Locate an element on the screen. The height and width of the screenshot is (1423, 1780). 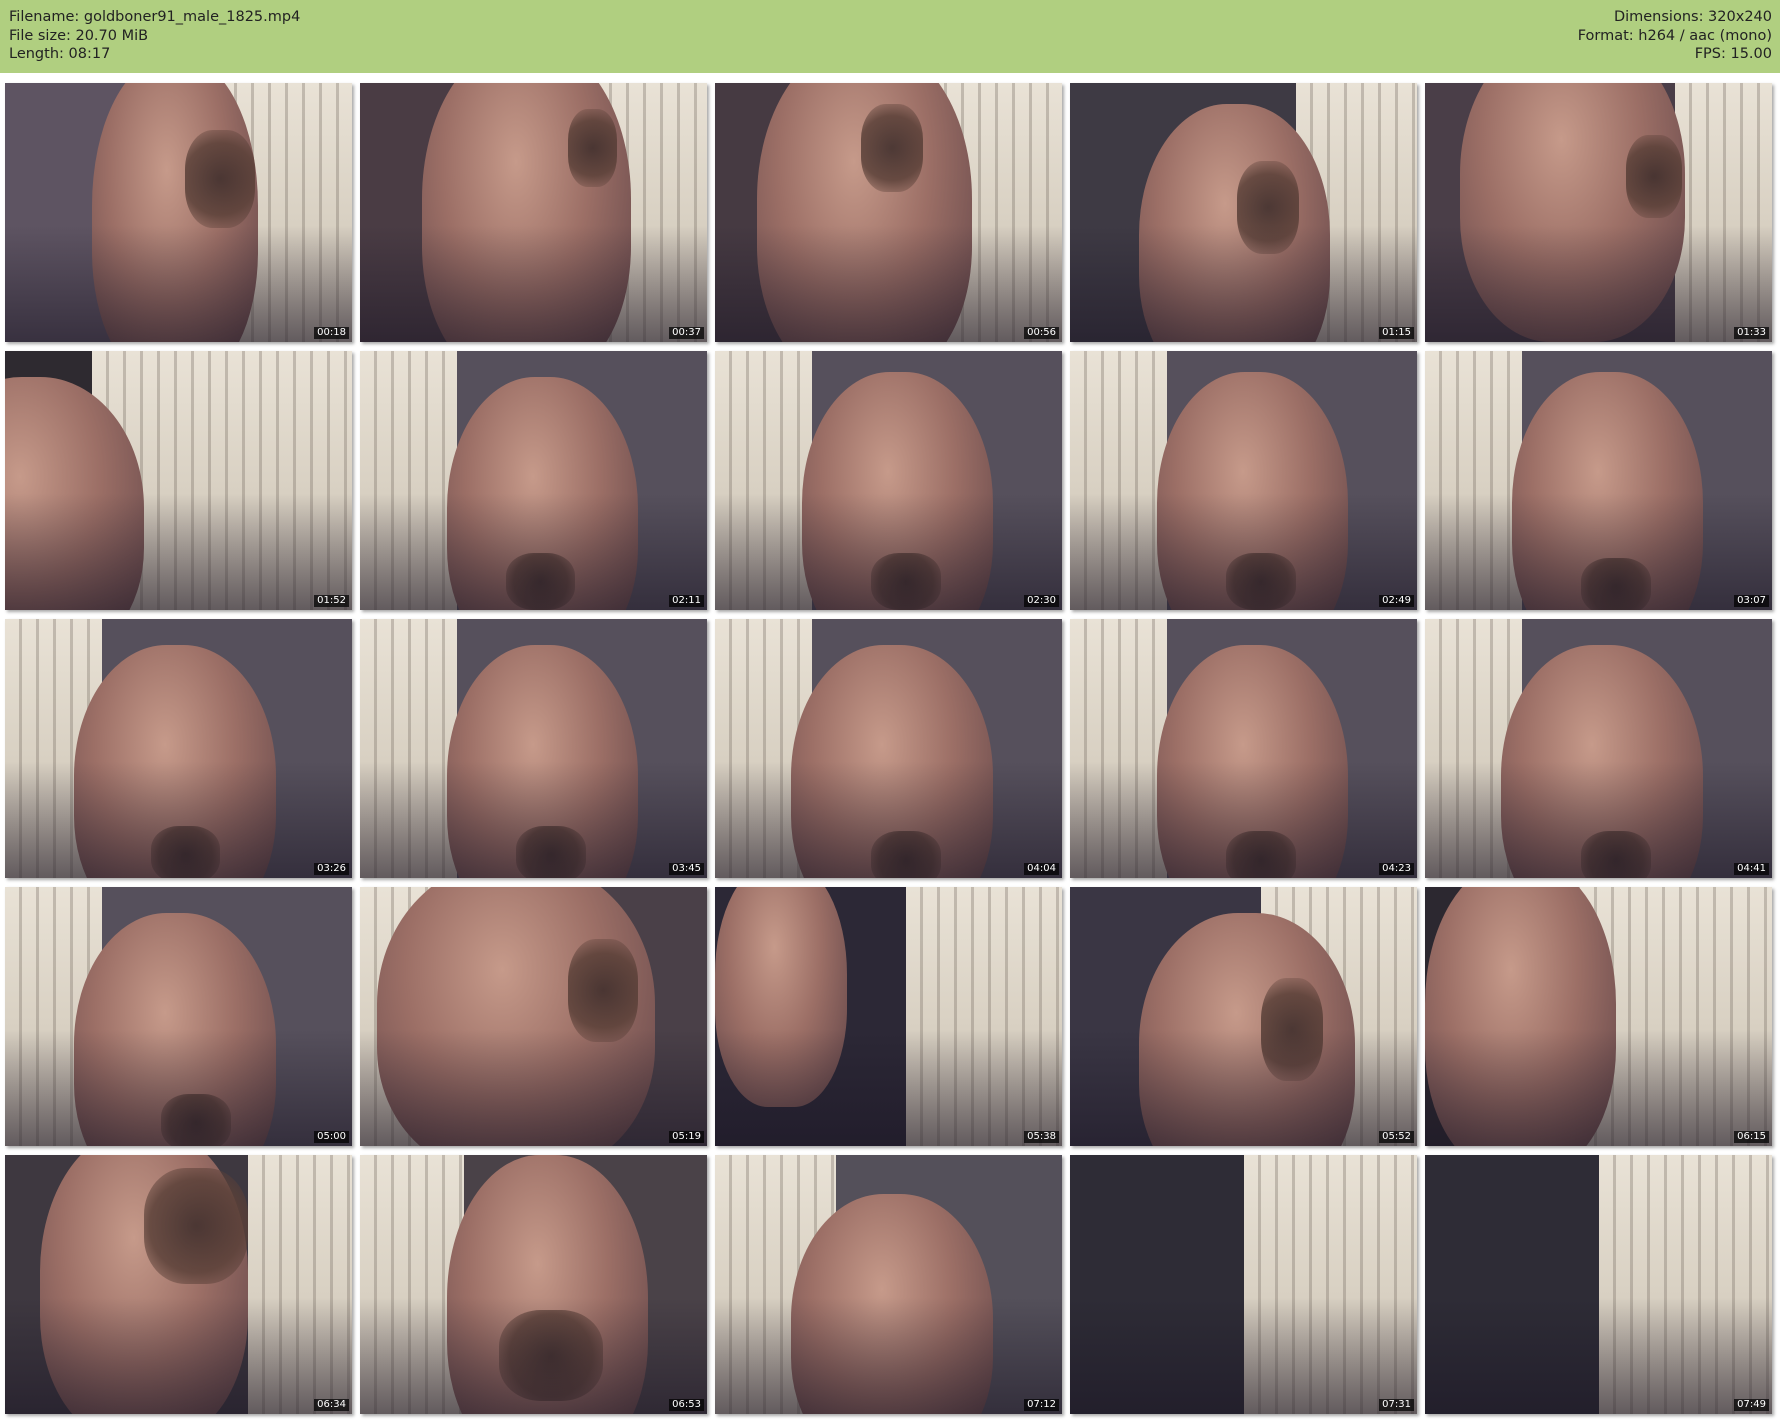
thumbnail-timestamp: 04:04 is located at coordinates (1041, 869).